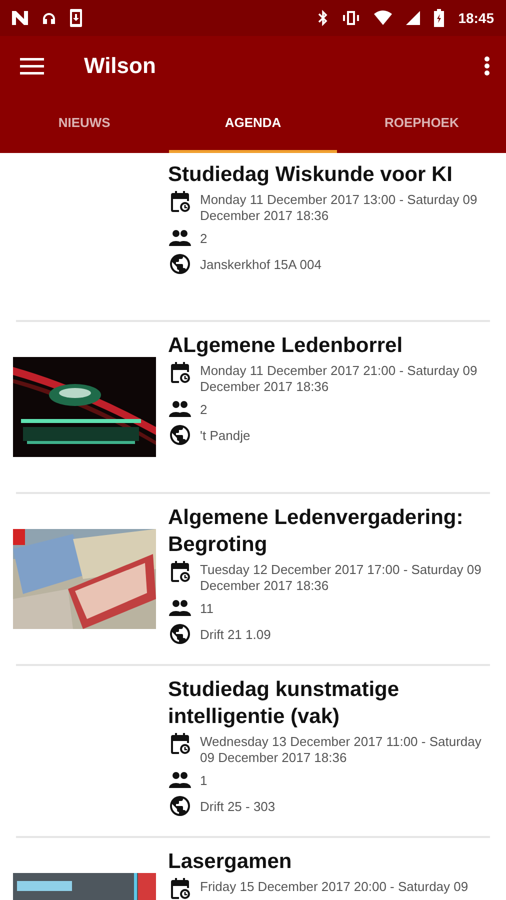 The image size is (506, 900). Describe the element at coordinates (225, 435) in the screenshot. I see `event-location: 't Pandje` at that location.